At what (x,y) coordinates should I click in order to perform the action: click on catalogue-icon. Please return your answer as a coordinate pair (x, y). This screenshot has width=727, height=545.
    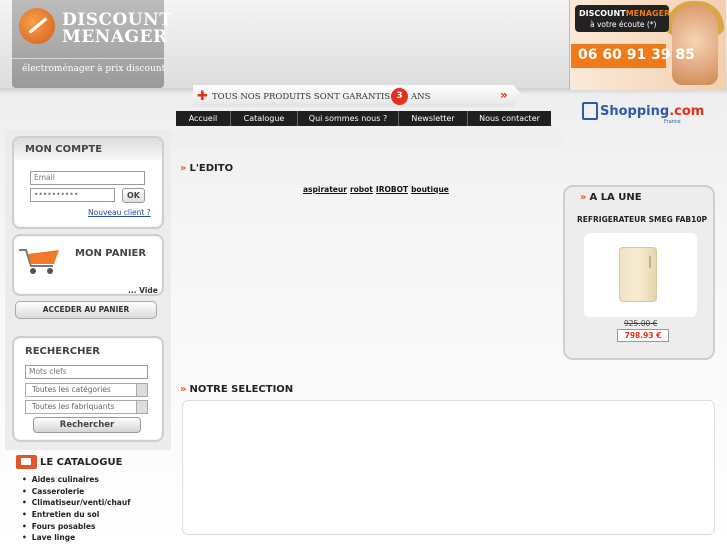
    Looking at the image, I should click on (26, 462).